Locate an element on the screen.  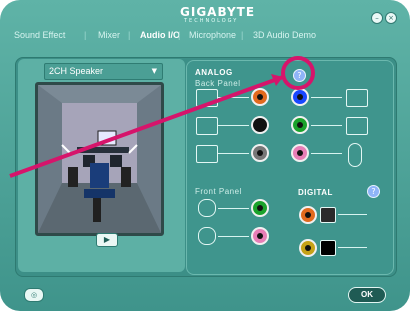
tab-audio-io: Audio I/O is located at coordinates (160, 35).